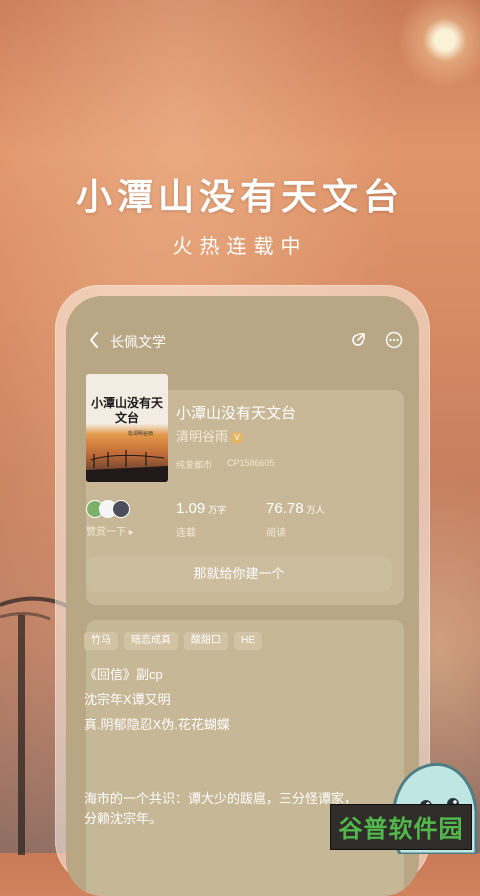 Image resolution: width=480 pixels, height=896 pixels. What do you see at coordinates (186, 533) in the screenshot?
I see `status-label: 连载` at bounding box center [186, 533].